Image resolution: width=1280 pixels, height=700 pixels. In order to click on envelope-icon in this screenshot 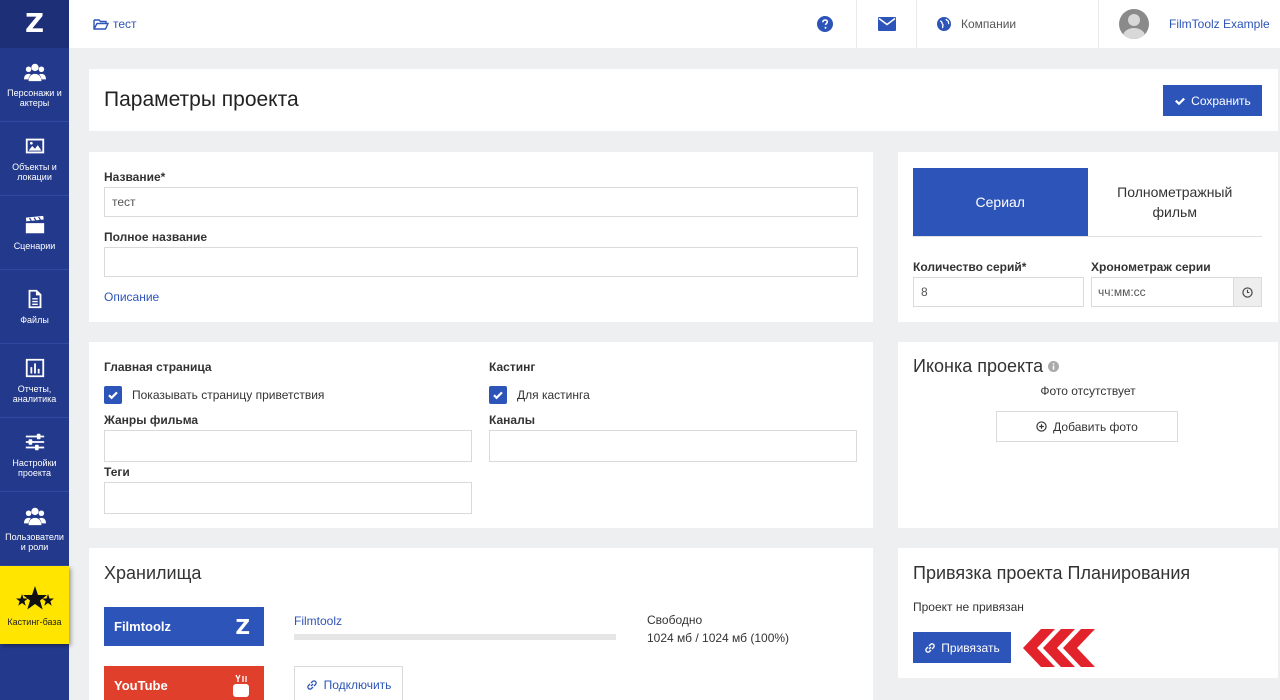, I will do `click(886, 24)`.